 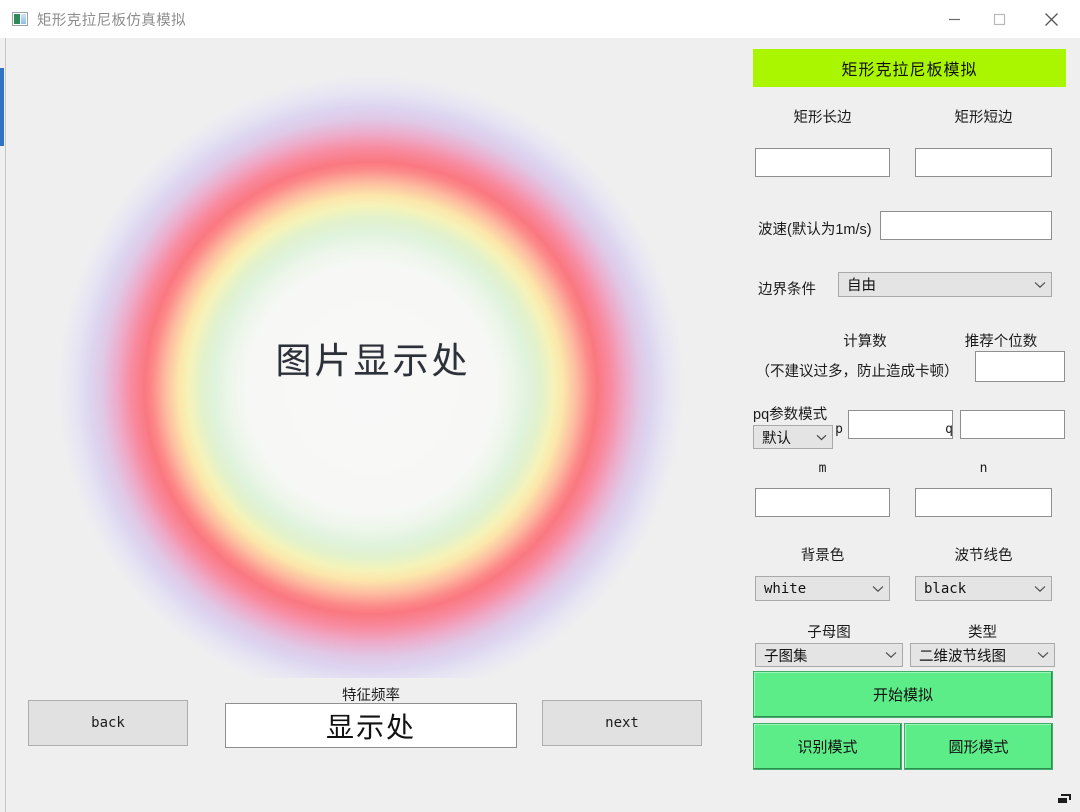 What do you see at coordinates (371, 725) in the screenshot?
I see `frequency-display: 显示处` at bounding box center [371, 725].